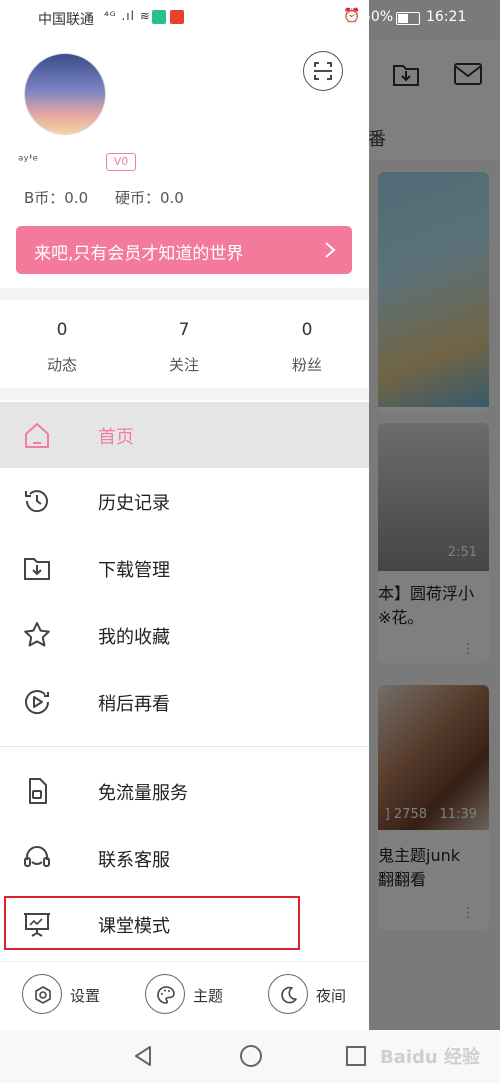 This screenshot has height=1083, width=500. What do you see at coordinates (184, 635) in the screenshot?
I see `menu-item-favorites: 我的收藏` at bounding box center [184, 635].